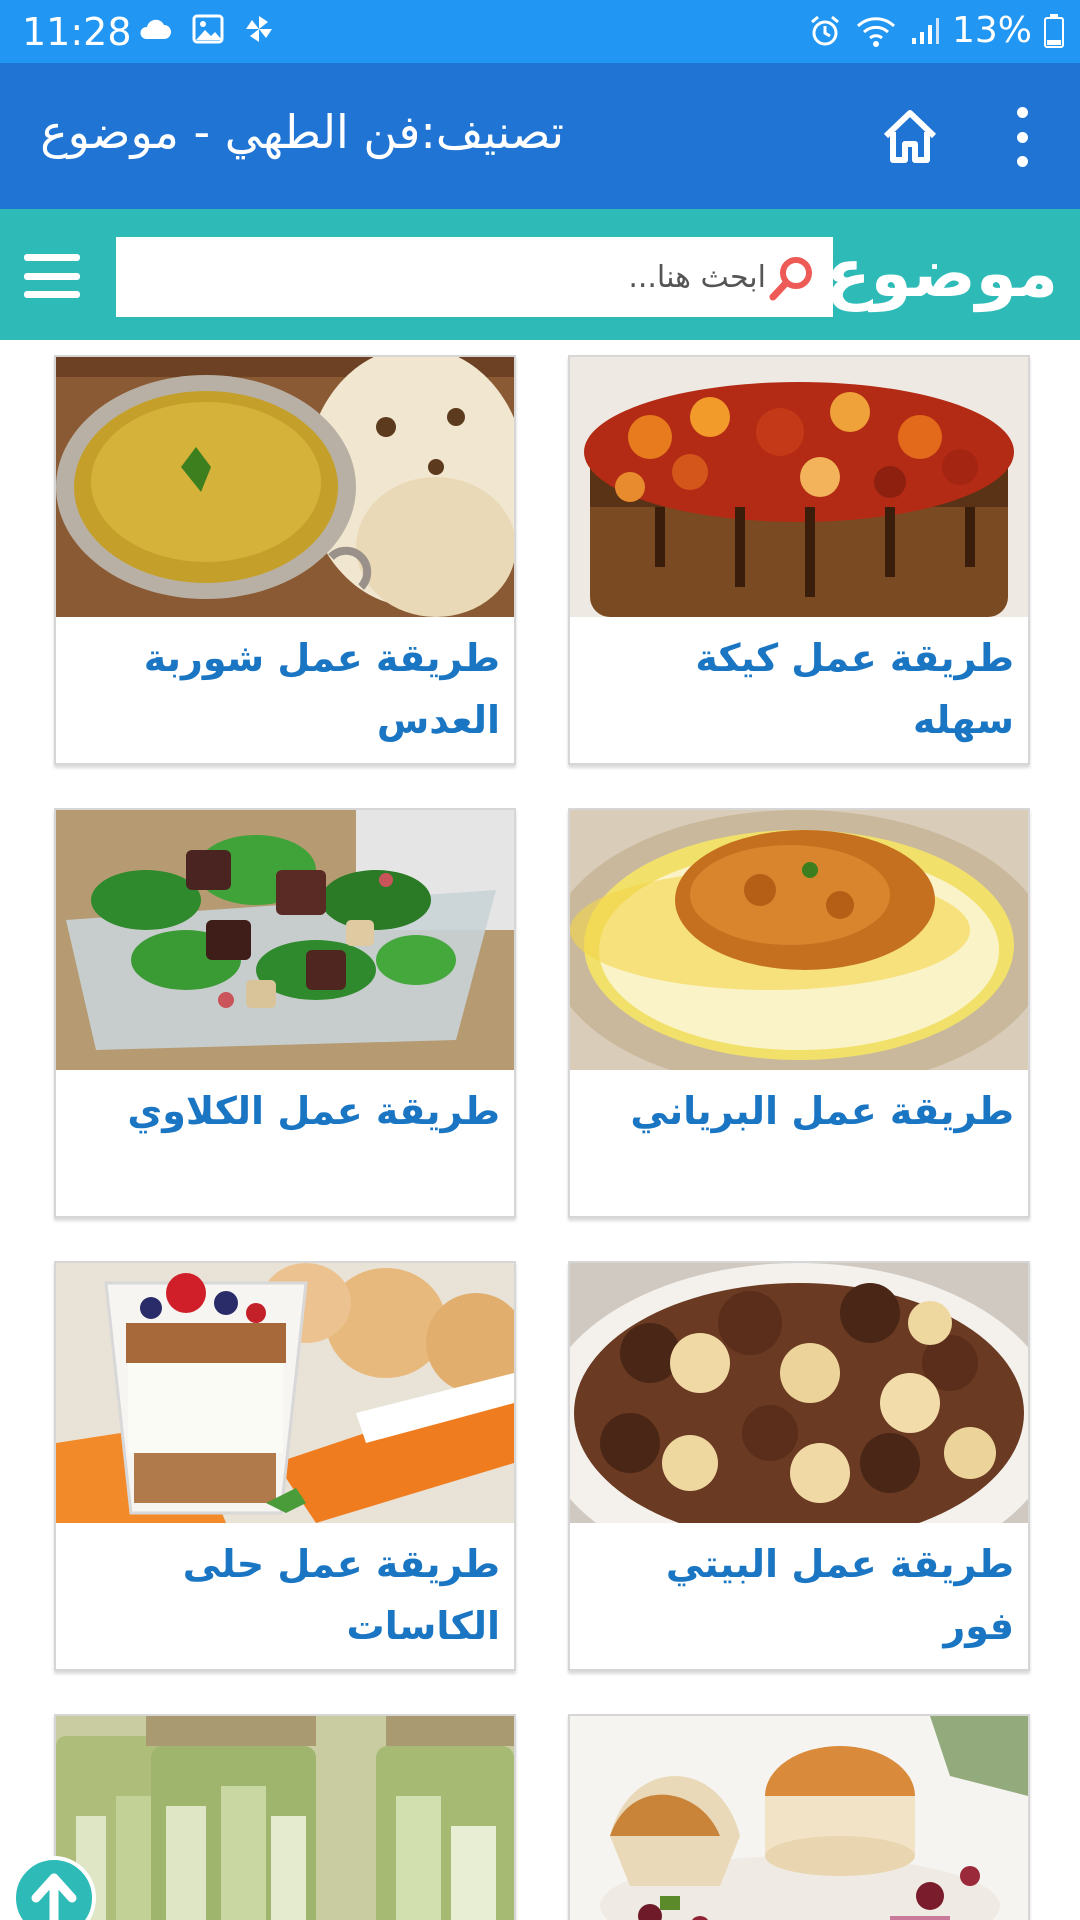  I want to click on home-button, so click(910, 136).